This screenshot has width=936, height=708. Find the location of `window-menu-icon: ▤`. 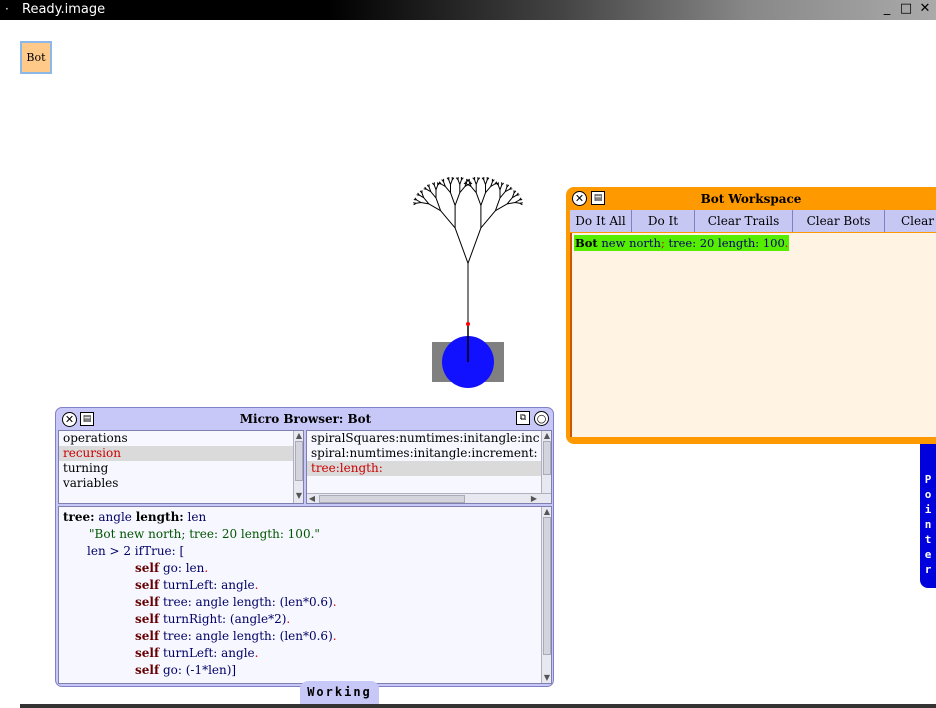

window-menu-icon: ▤ is located at coordinates (87, 419).